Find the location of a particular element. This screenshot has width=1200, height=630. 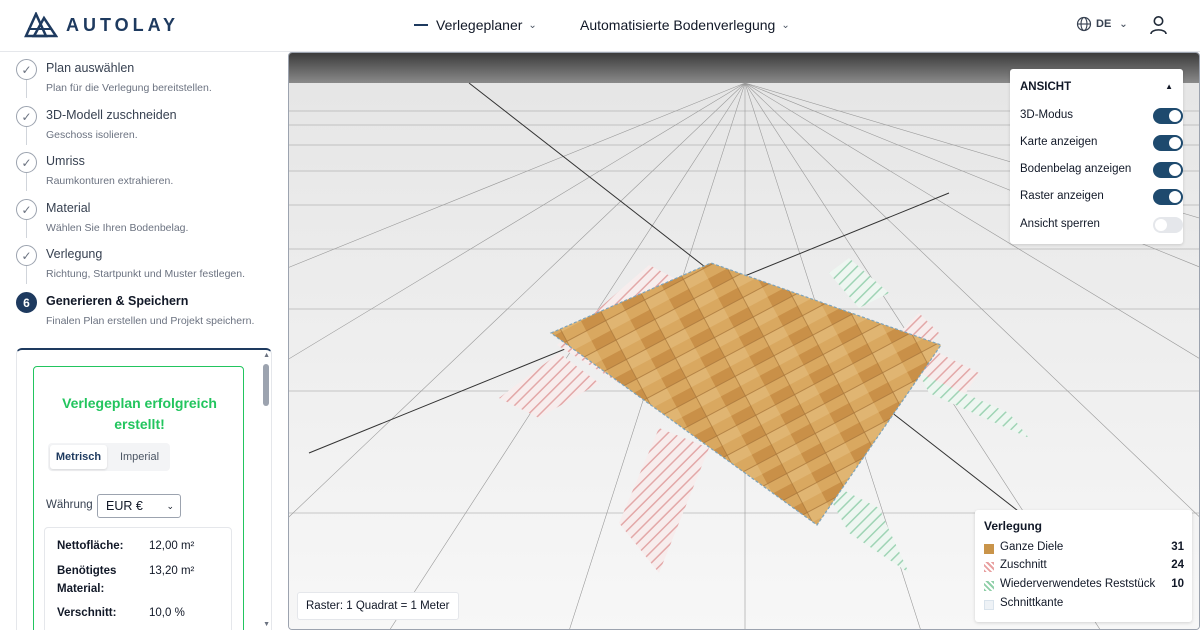

currency-value: EUR € is located at coordinates (124, 506).